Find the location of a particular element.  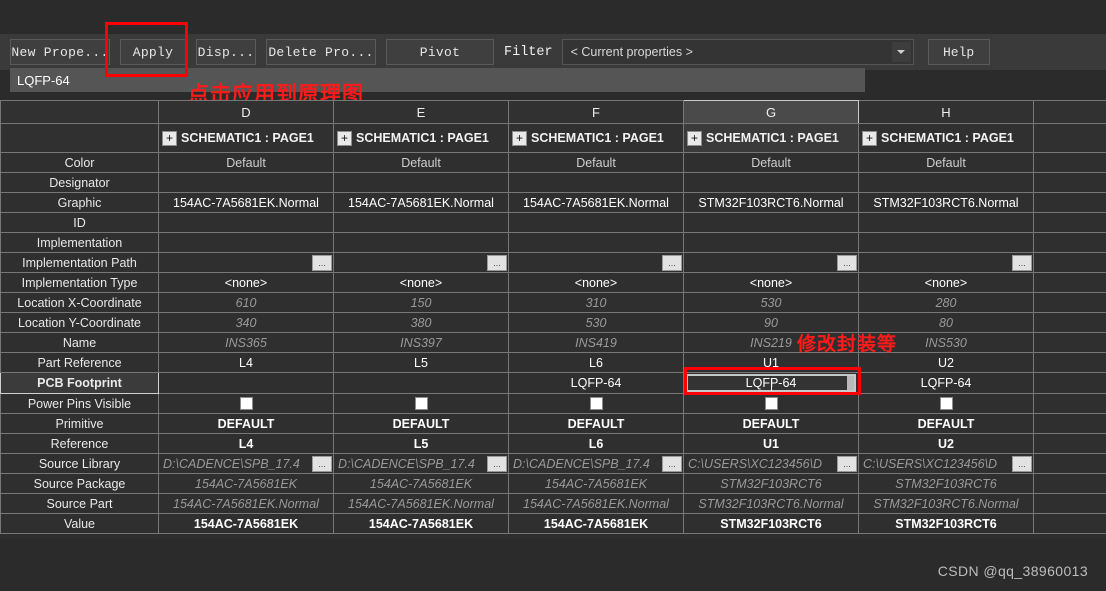

cell-g-0: Default is located at coordinates (771, 162).